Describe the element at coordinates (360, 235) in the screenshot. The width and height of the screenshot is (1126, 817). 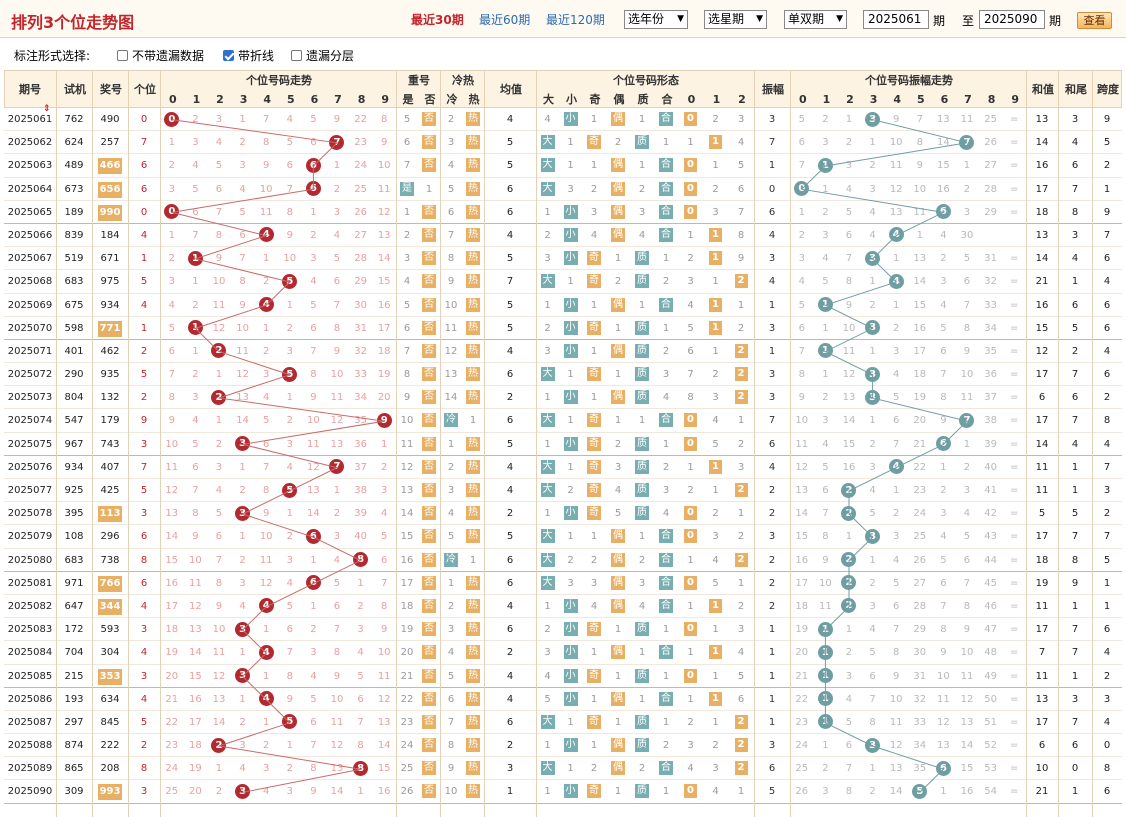
I see `trend-miss-cell: 27` at that location.